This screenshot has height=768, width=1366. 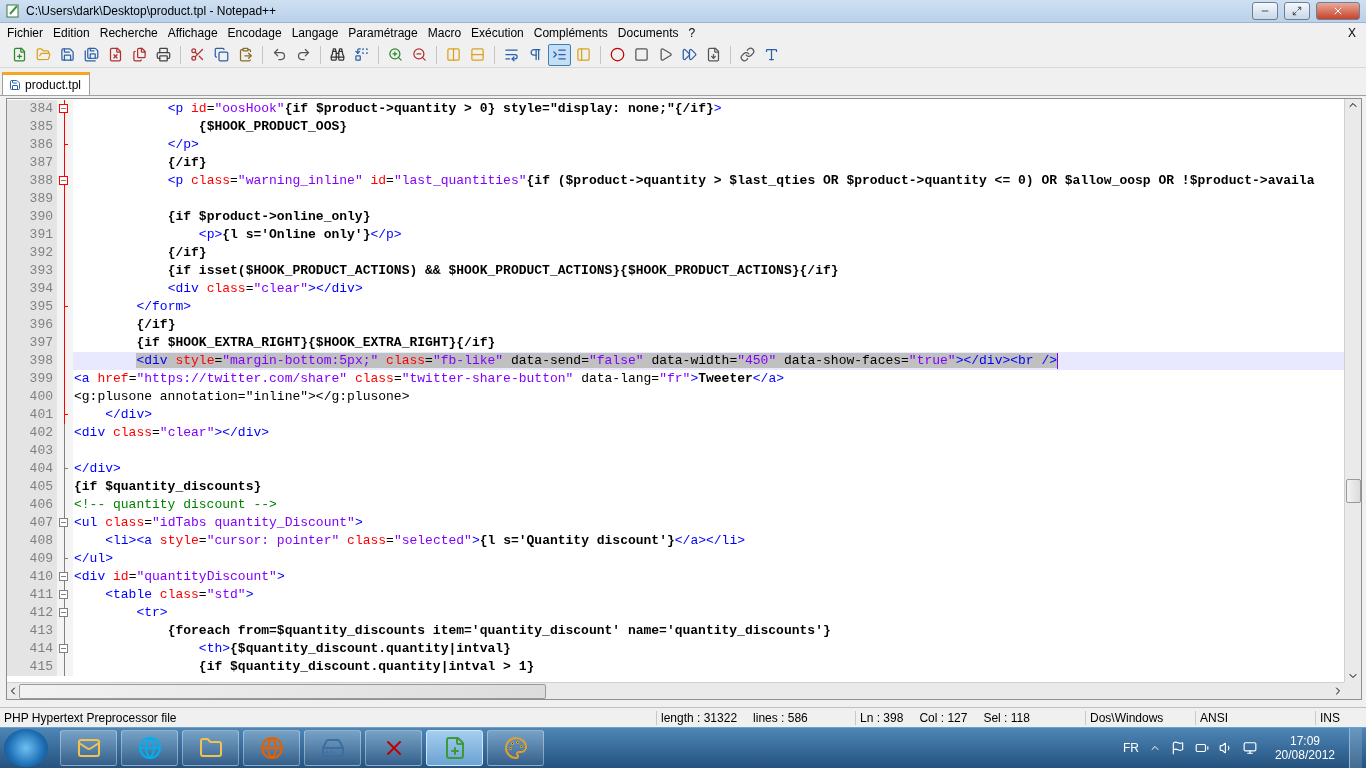 What do you see at coordinates (395, 54) in the screenshot?
I see `zoom-in-icon` at bounding box center [395, 54].